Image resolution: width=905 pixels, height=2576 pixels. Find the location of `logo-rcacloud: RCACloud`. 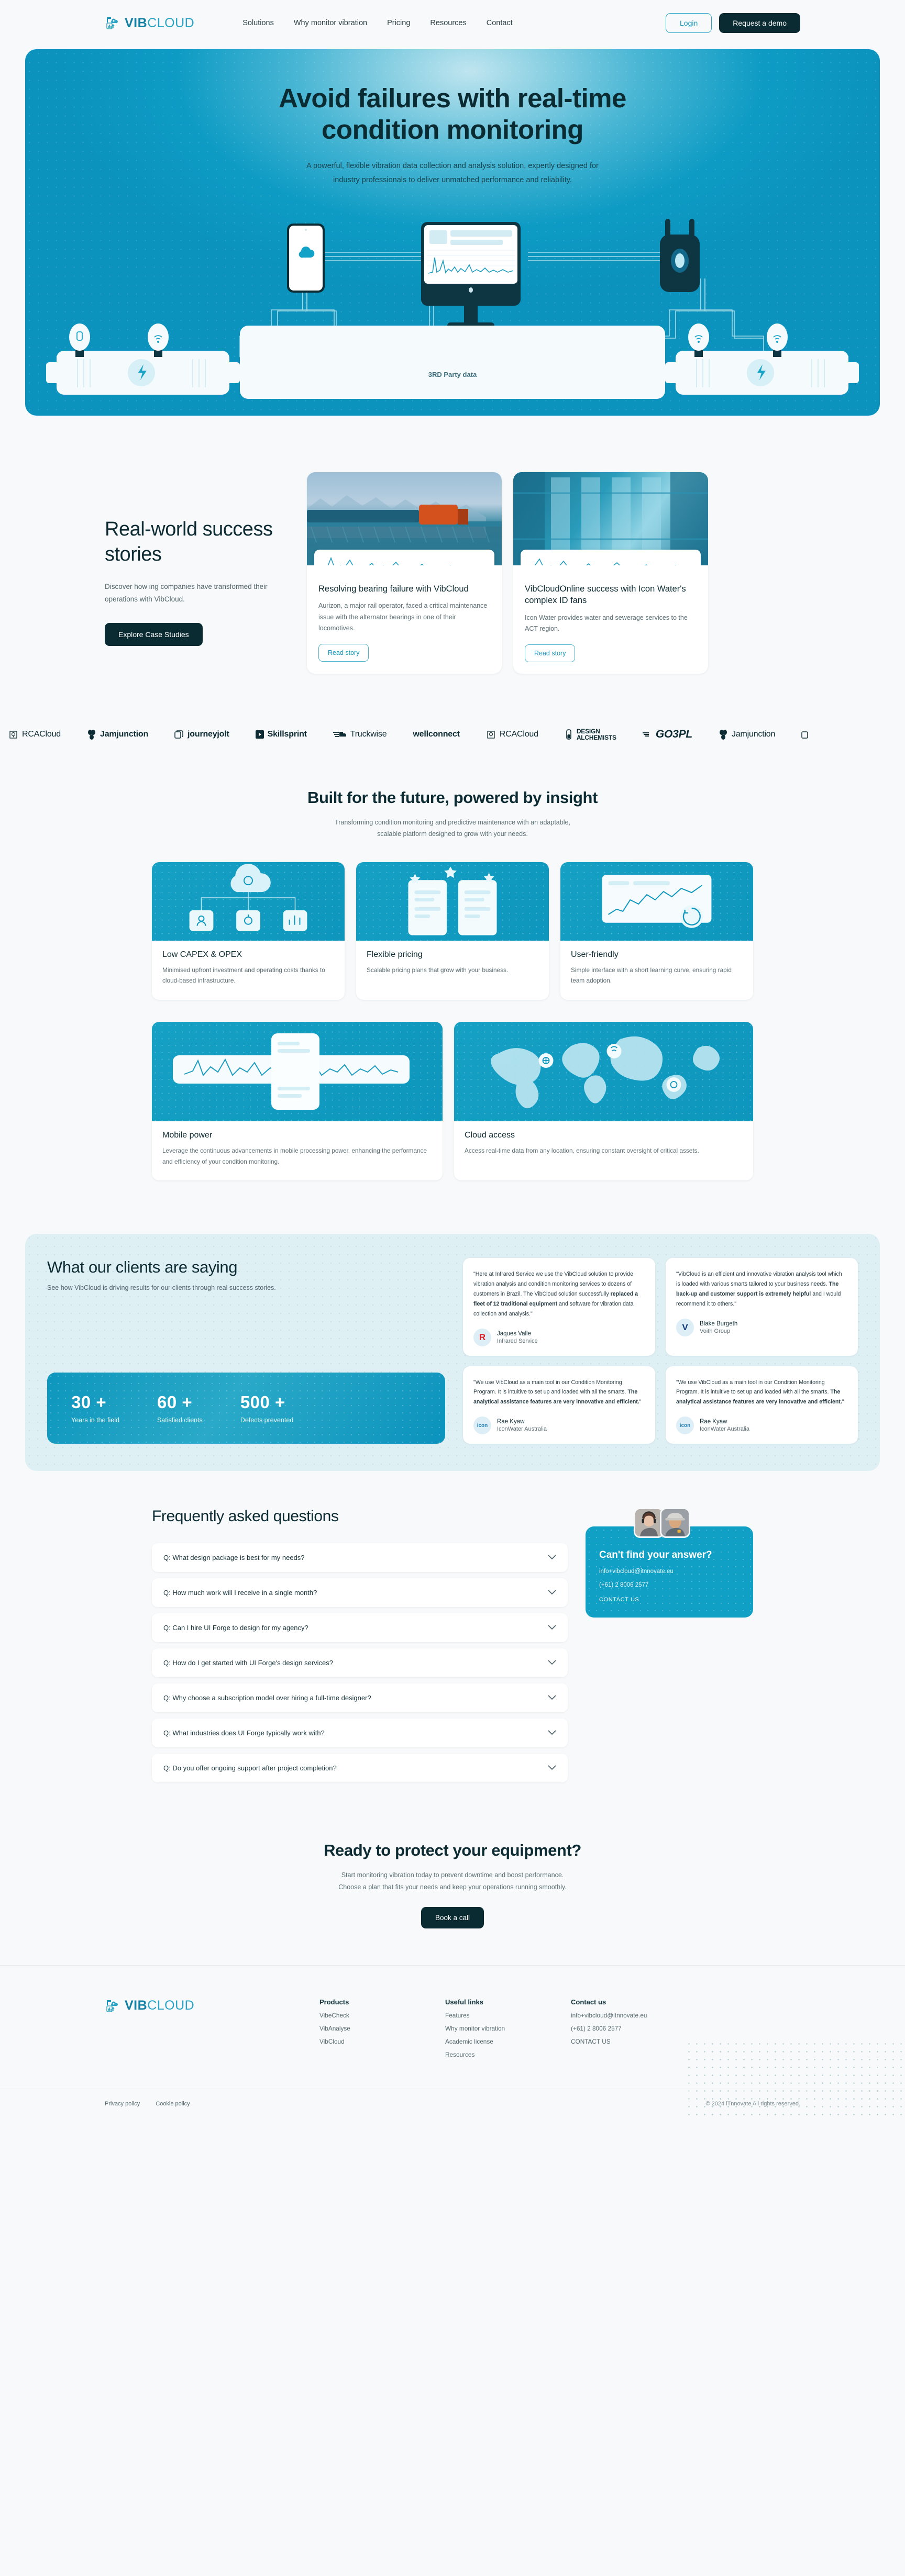

logo-rcacloud: RCACloud is located at coordinates (34, 735).